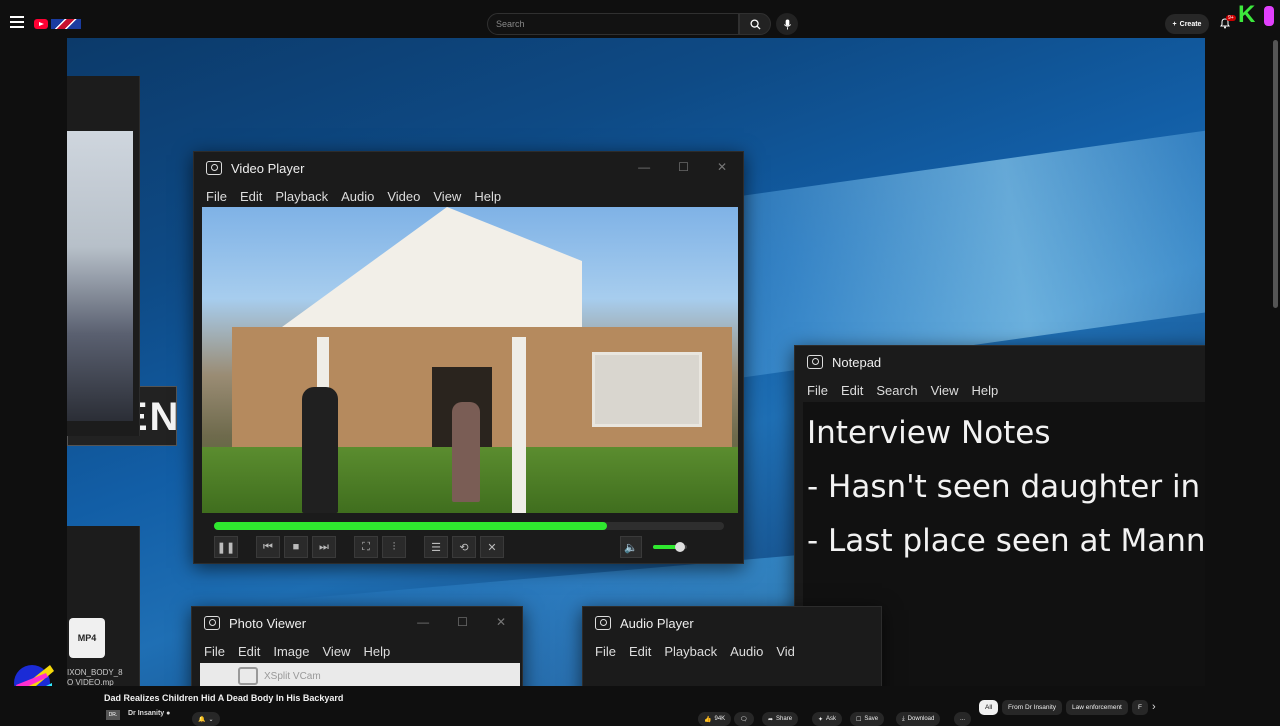  Describe the element at coordinates (613, 24) in the screenshot. I see `search-input: Search` at that location.